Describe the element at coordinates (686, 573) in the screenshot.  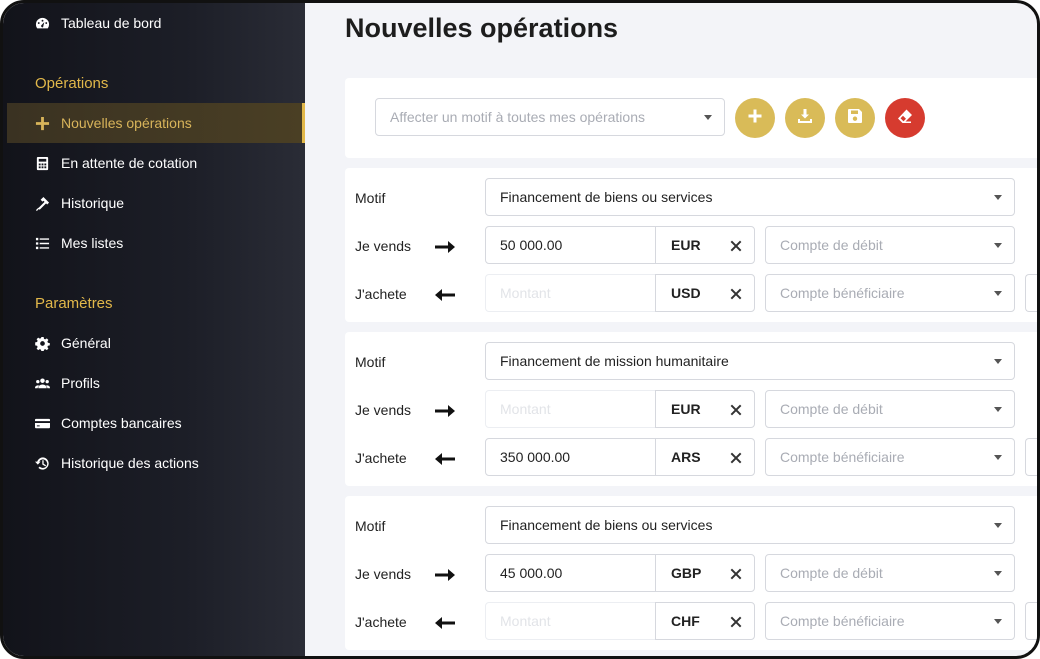
I see `sell-currency-value: GBP` at that location.